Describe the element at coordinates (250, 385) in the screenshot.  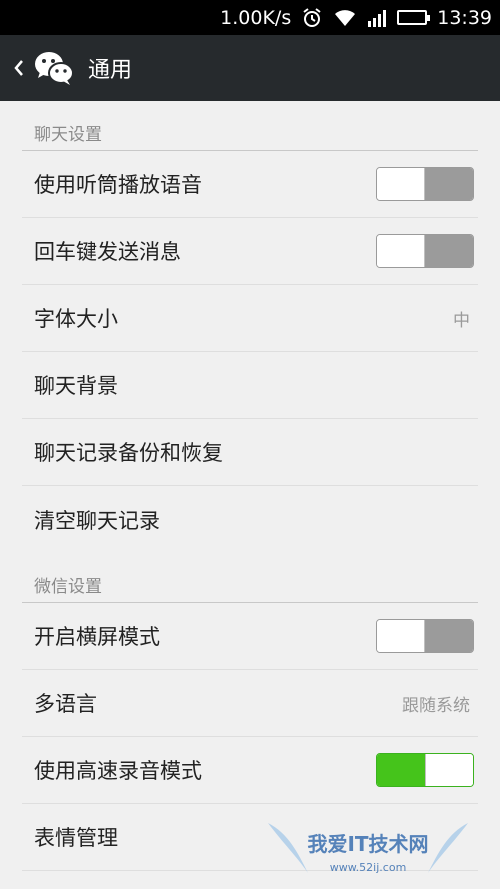
I see `setting-chat-background: 聊天背景` at that location.